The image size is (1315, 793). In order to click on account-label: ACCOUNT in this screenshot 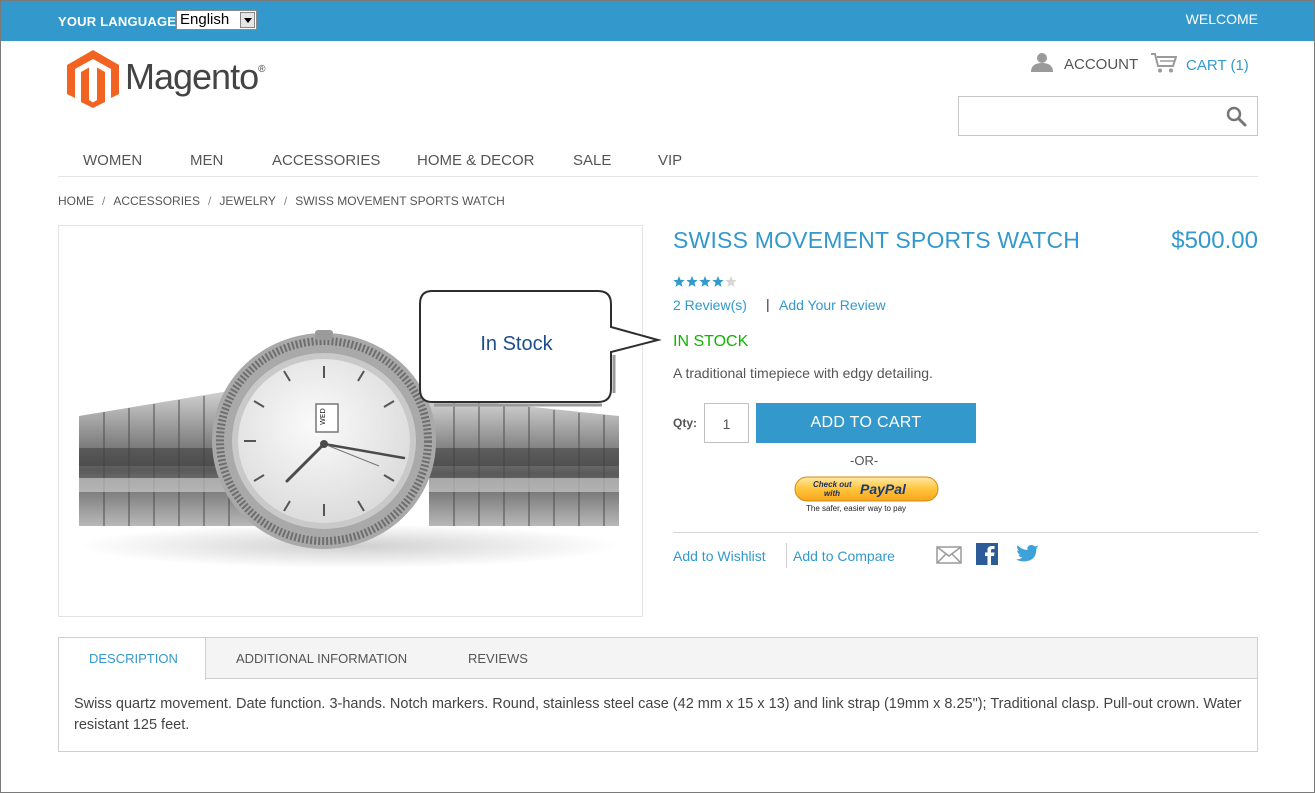, I will do `click(1101, 64)`.